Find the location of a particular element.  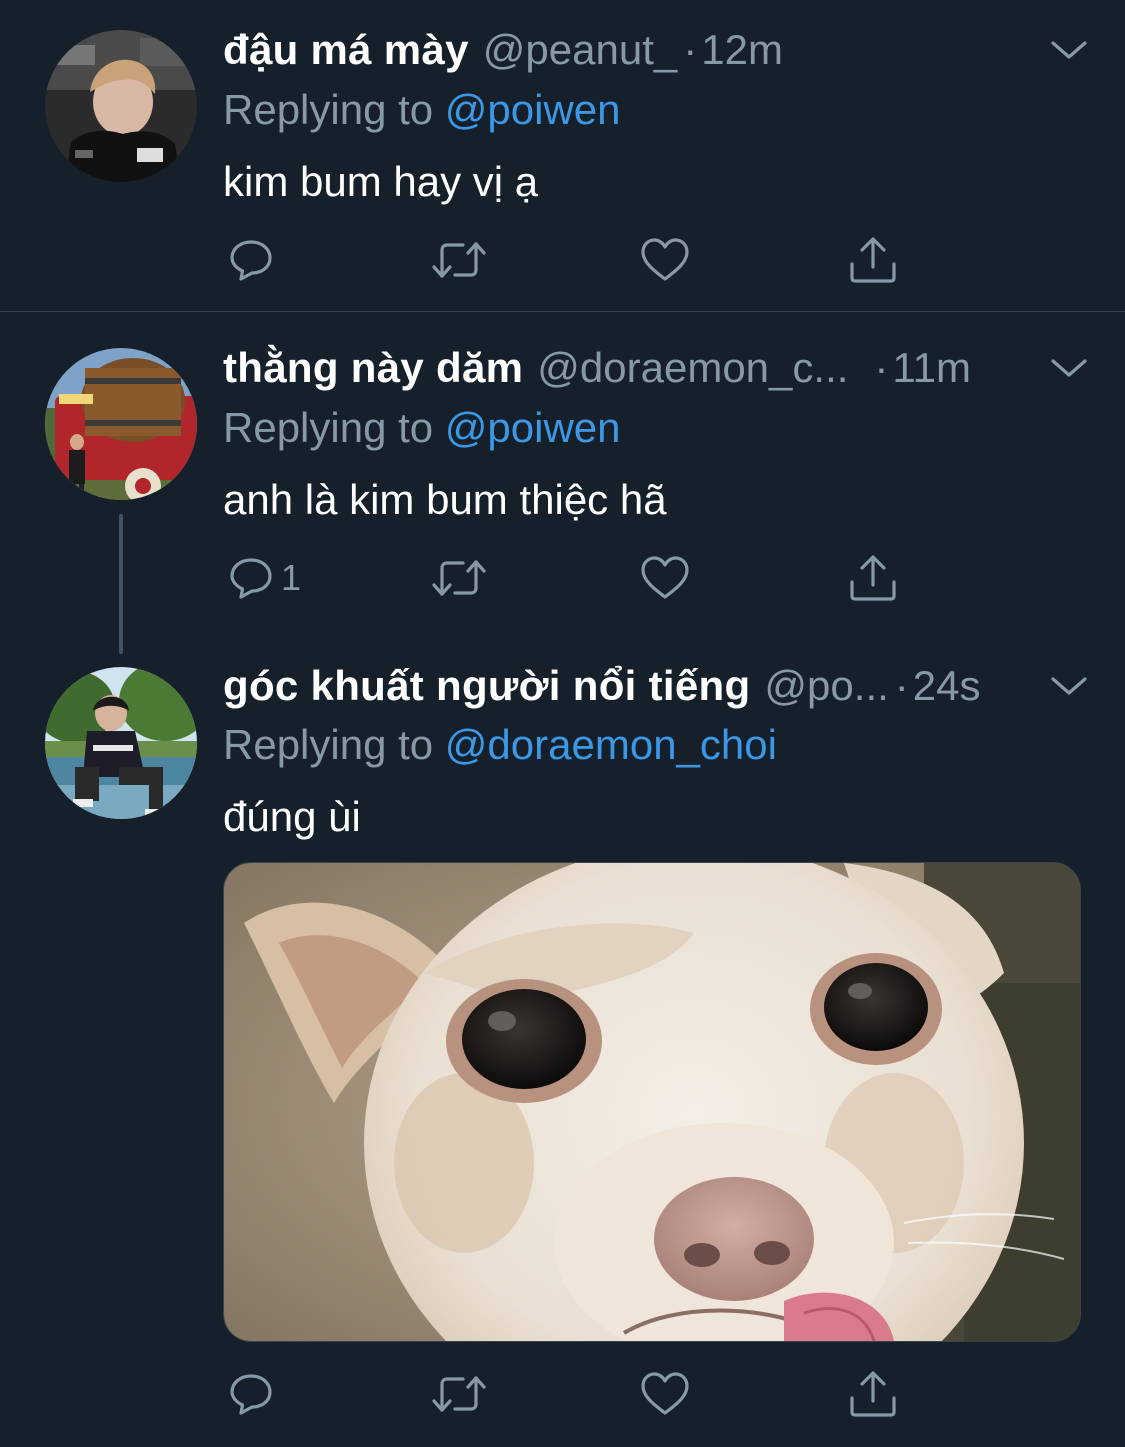

timestamp: 11m is located at coordinates (931, 367).